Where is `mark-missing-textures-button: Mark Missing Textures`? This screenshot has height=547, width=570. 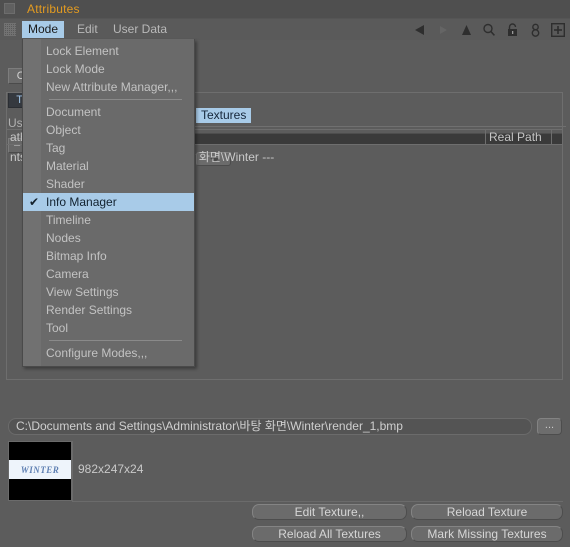
mark-missing-textures-button: Mark Missing Textures is located at coordinates (487, 534).